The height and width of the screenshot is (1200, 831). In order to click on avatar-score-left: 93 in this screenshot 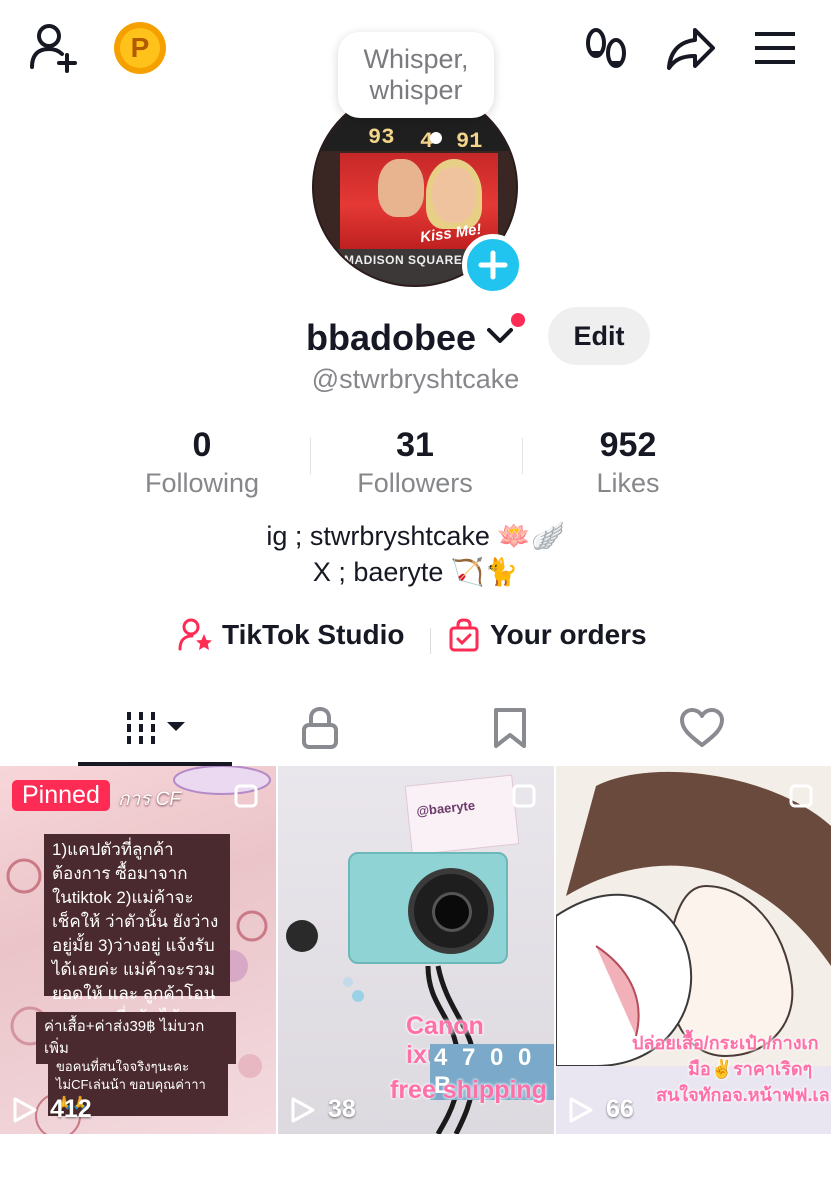, I will do `click(381, 137)`.